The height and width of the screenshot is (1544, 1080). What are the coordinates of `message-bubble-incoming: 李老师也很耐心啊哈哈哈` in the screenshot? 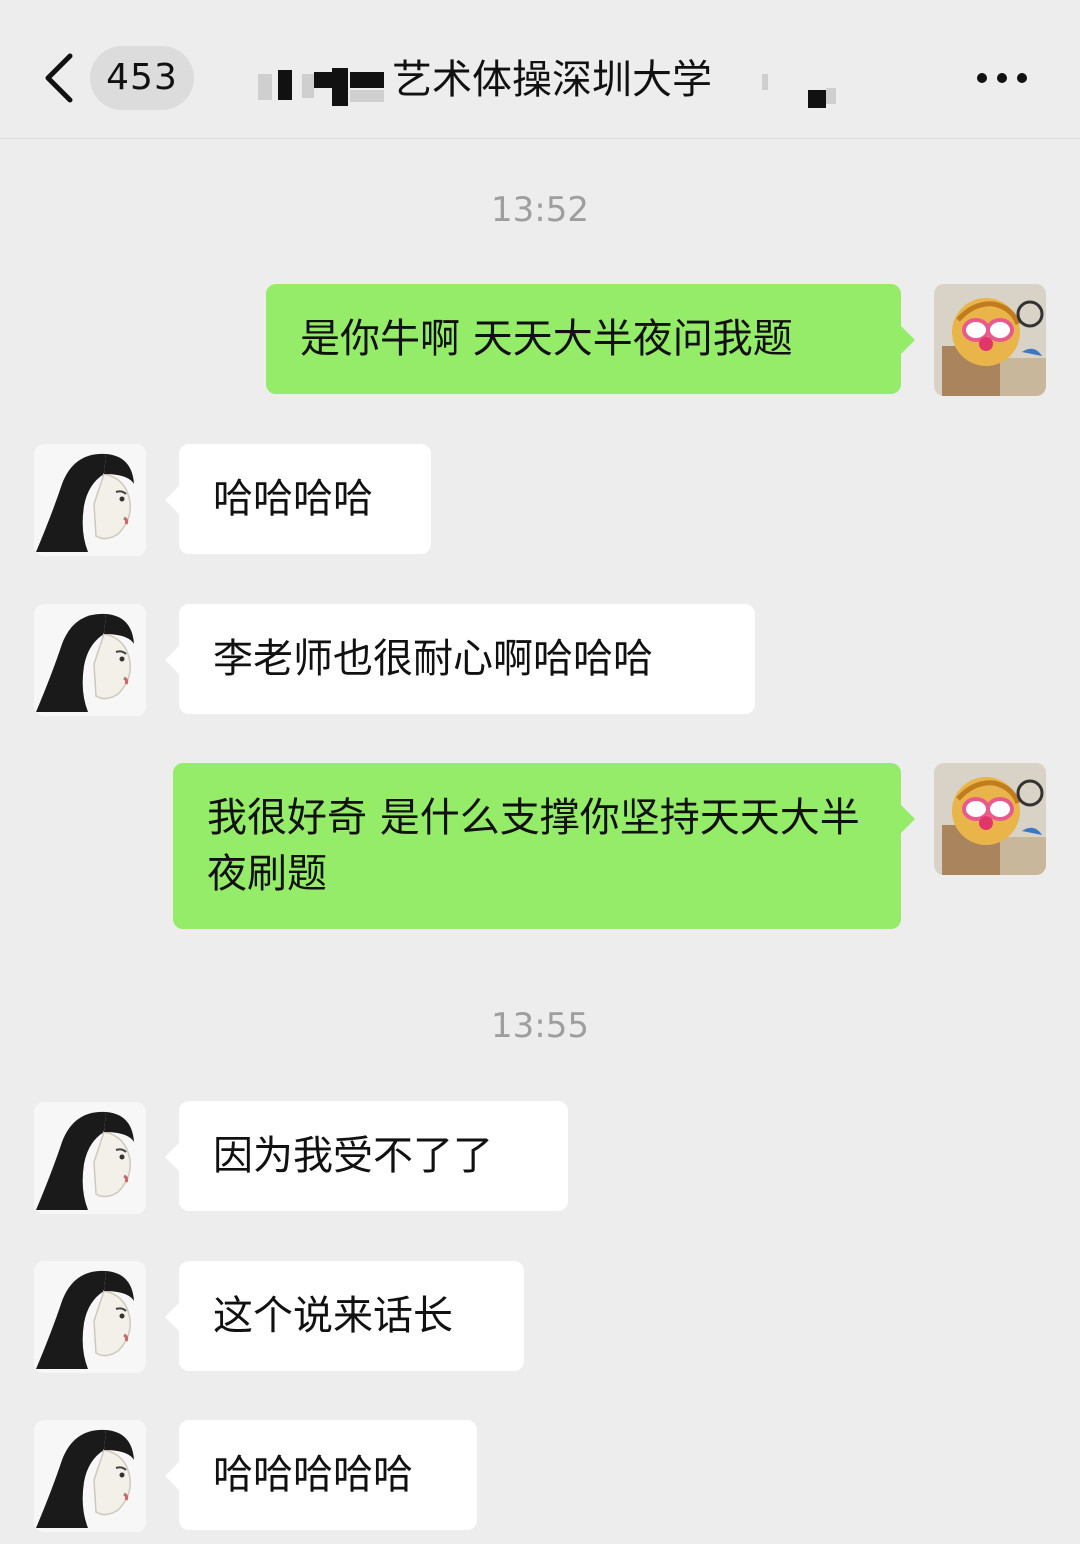 It's located at (460, 659).